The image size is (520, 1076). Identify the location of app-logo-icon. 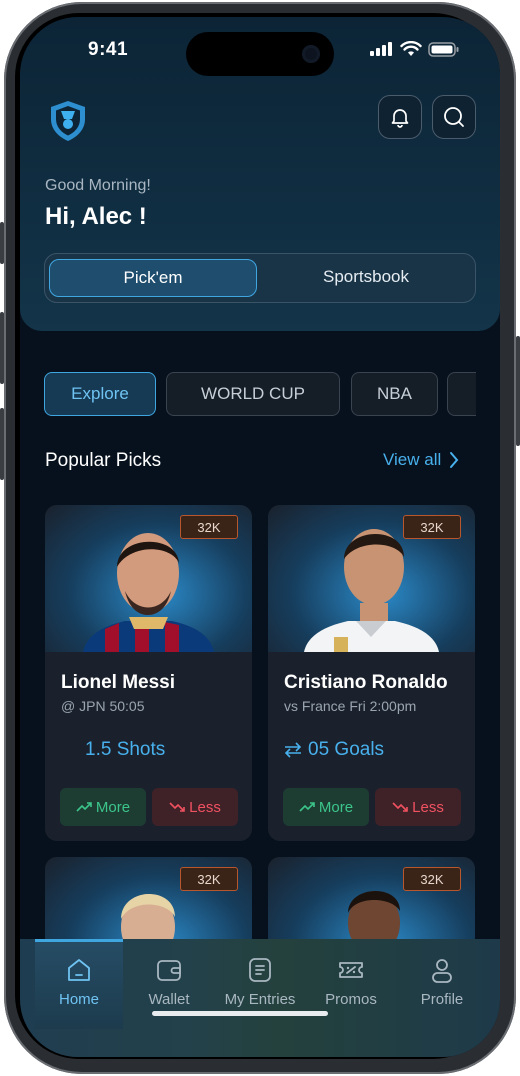
(68, 121).